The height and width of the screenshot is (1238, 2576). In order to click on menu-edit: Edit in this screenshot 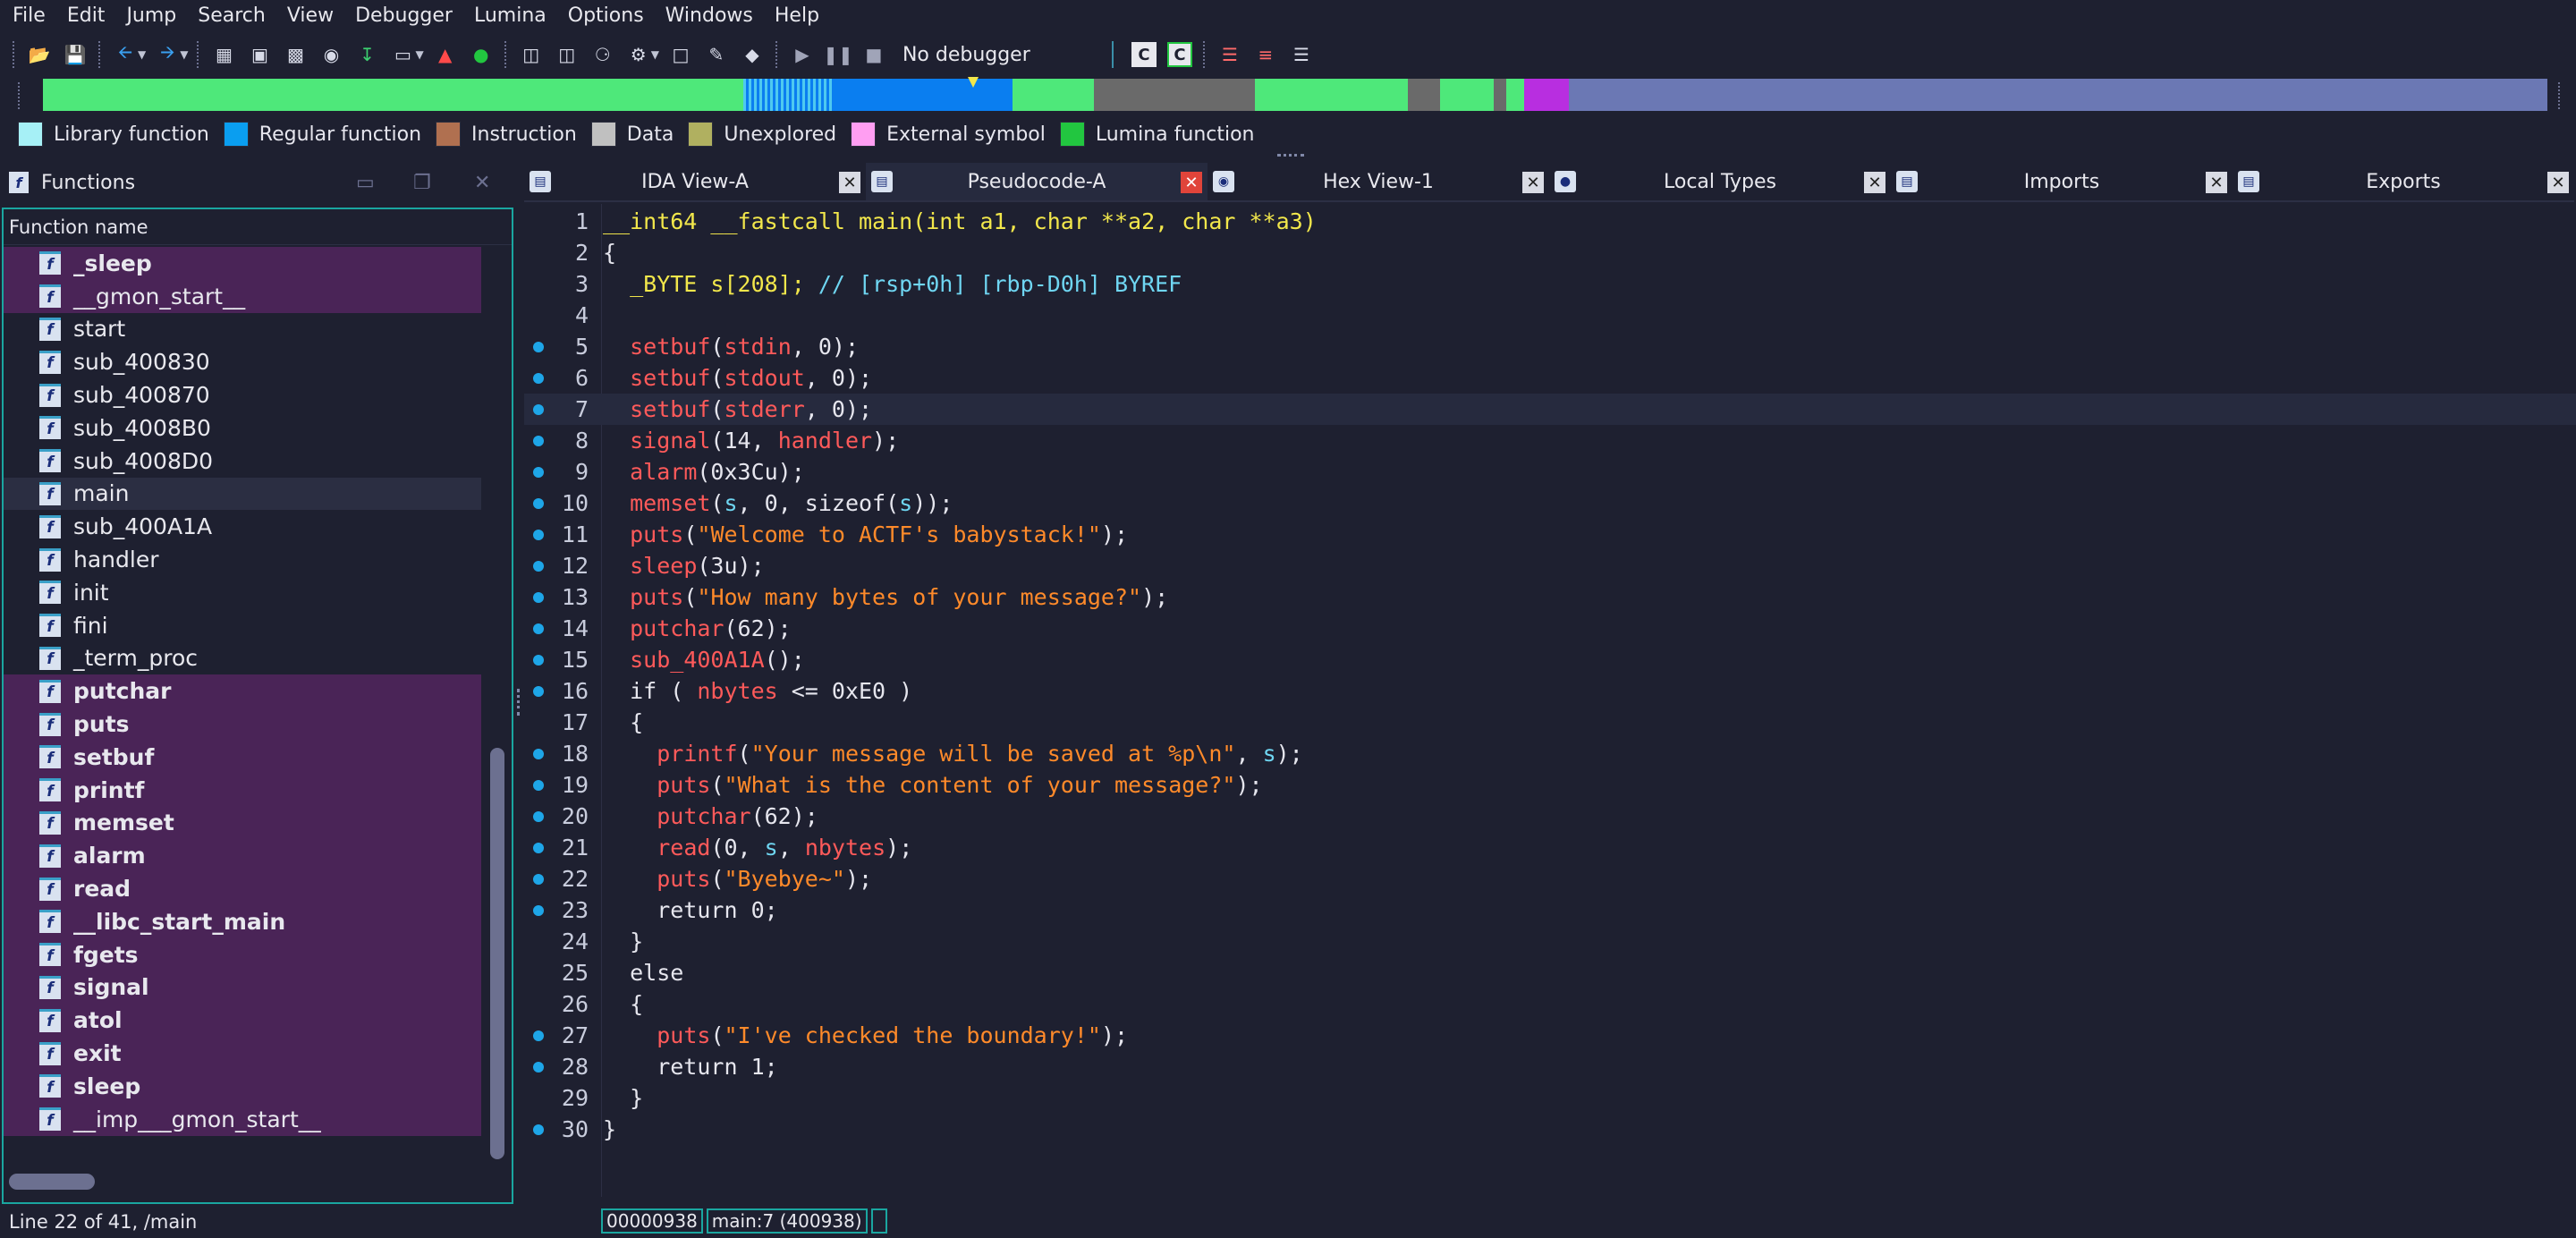, I will do `click(86, 15)`.